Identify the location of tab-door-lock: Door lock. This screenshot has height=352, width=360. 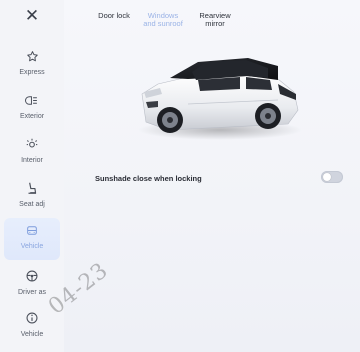
(114, 16).